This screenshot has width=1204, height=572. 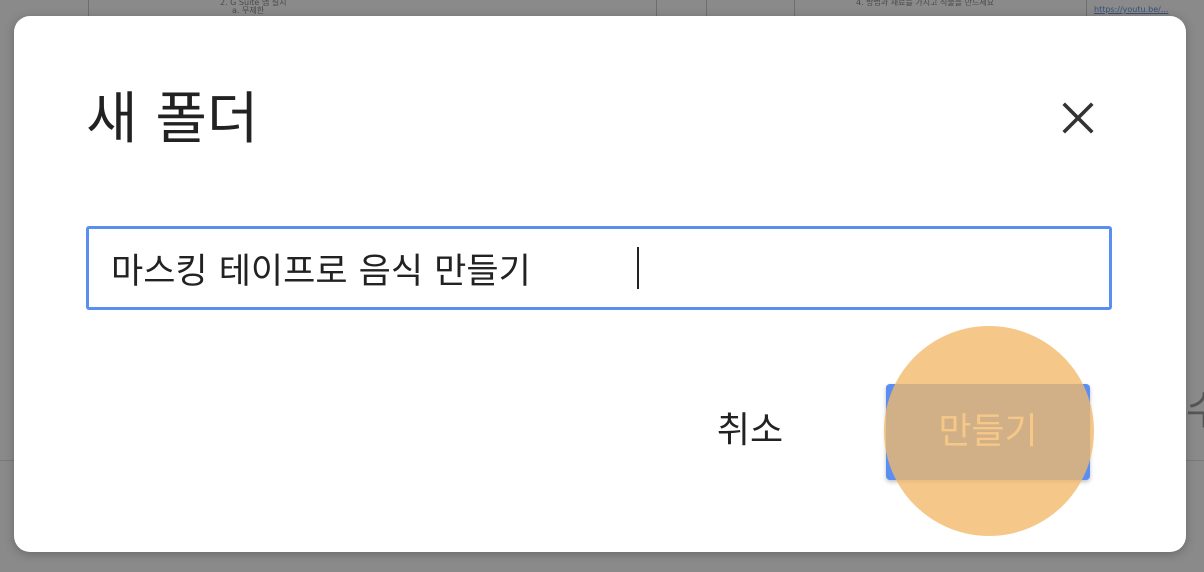 What do you see at coordinates (248, 10) in the screenshot?
I see `background-text: a. 무제한` at bounding box center [248, 10].